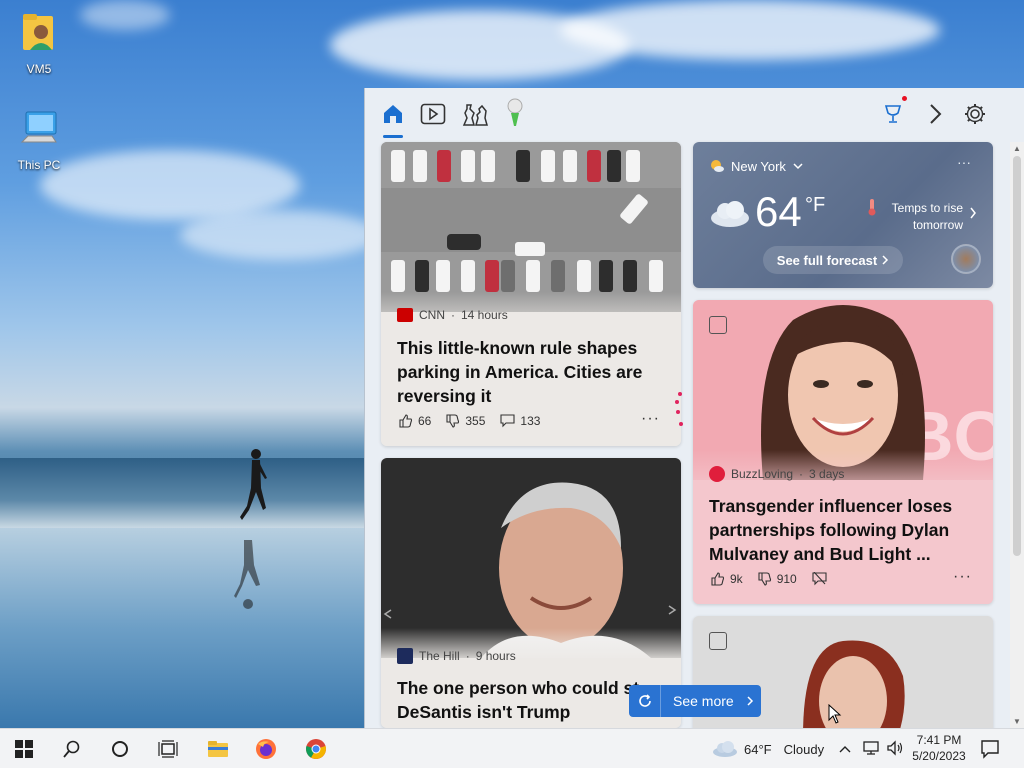 This screenshot has width=1024, height=768. Describe the element at coordinates (921, 217) in the screenshot. I see `weather-note: Temps to rise tomorrow` at that location.